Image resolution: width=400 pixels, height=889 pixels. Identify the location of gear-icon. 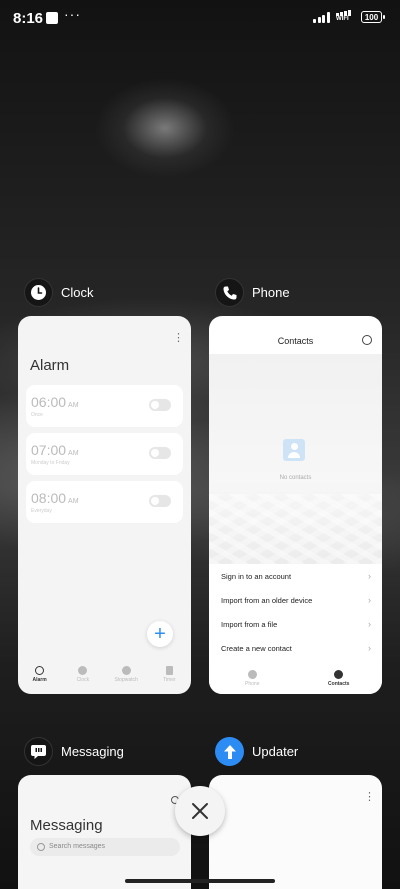
(367, 340).